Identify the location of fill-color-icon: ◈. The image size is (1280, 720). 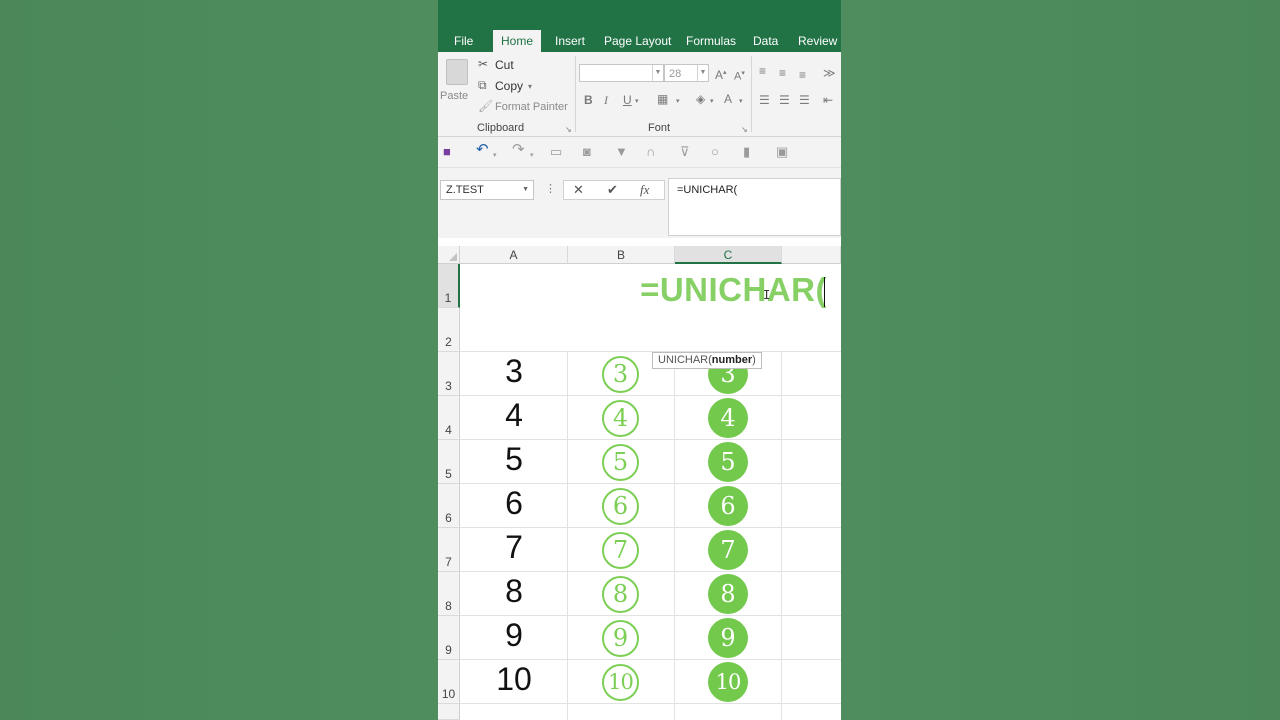
(700, 99).